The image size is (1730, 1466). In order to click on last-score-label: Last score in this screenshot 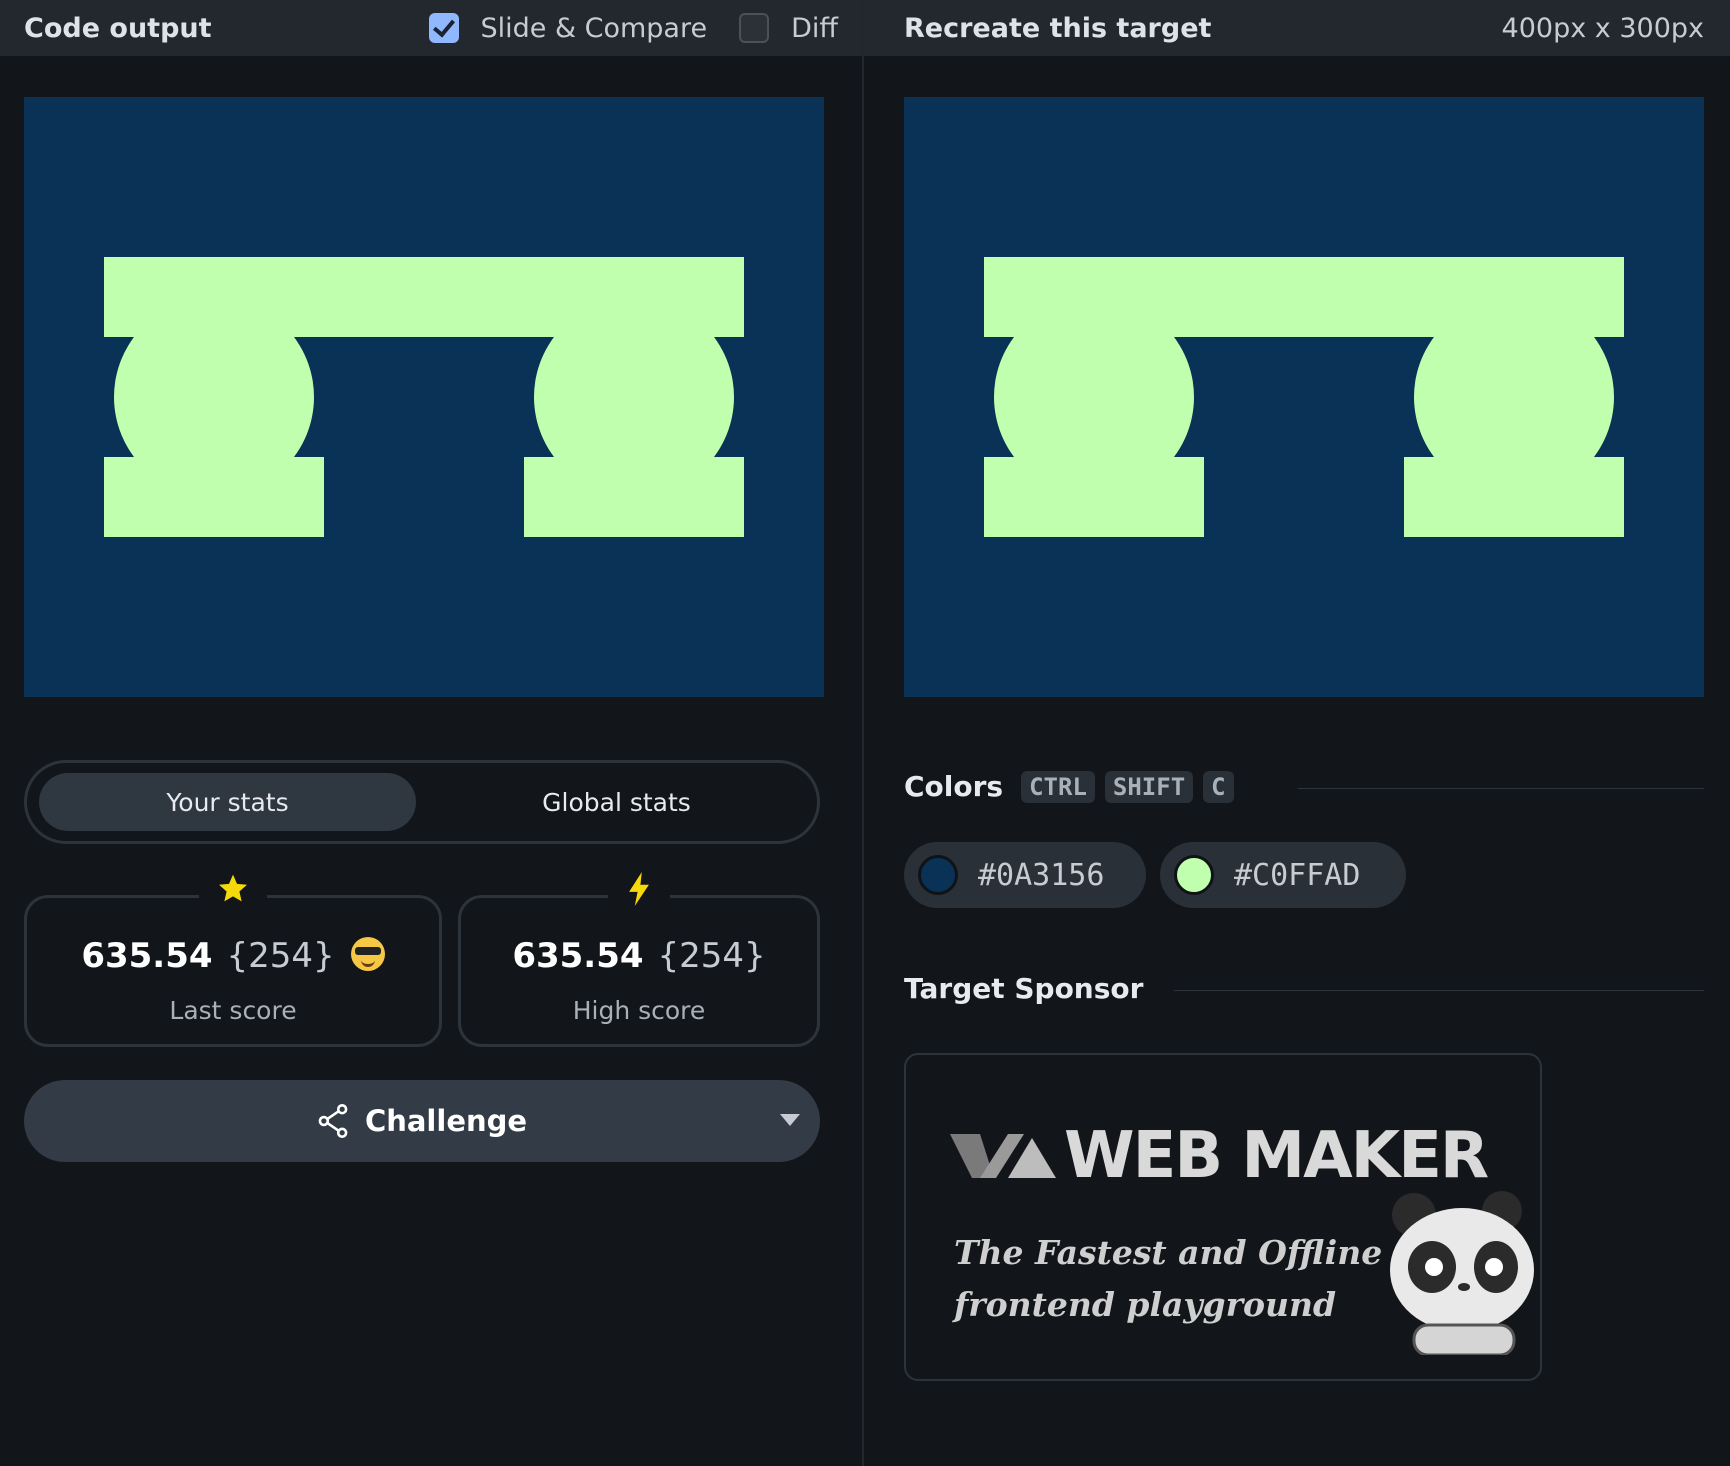, I will do `click(233, 1010)`.